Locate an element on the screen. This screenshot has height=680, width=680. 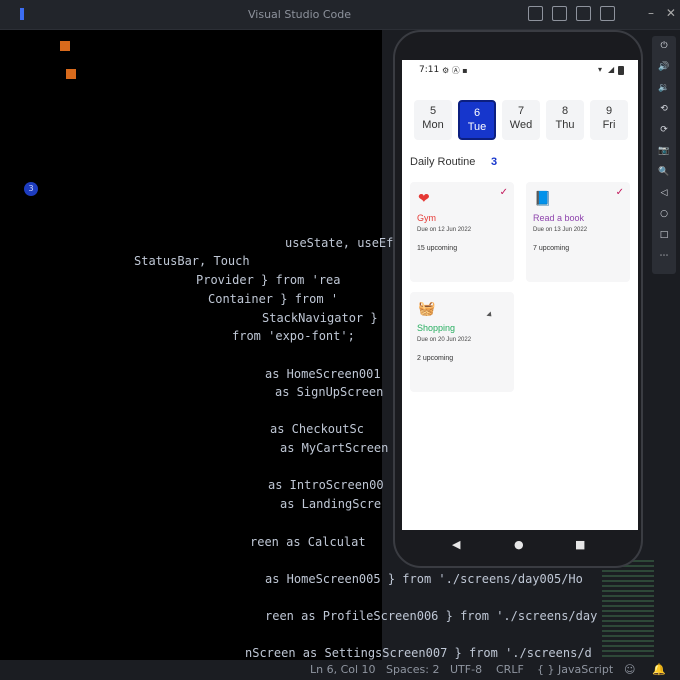
cursor-position: Ln 6, Col 10 is located at coordinates (343, 669).